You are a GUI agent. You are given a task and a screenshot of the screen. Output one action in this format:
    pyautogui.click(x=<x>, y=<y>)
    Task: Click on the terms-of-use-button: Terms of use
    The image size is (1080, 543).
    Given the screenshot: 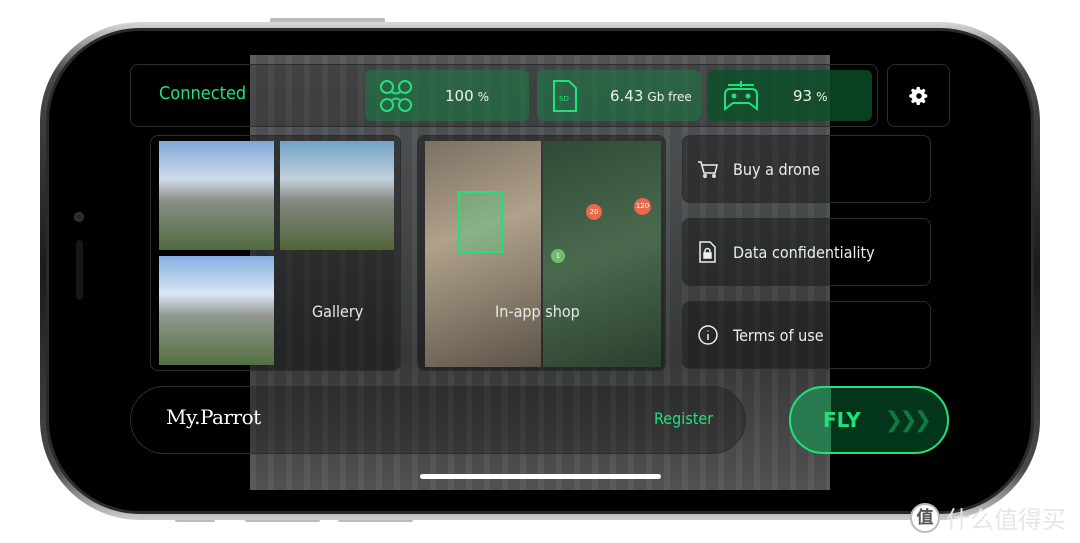 What is the action you would take?
    pyautogui.click(x=806, y=335)
    